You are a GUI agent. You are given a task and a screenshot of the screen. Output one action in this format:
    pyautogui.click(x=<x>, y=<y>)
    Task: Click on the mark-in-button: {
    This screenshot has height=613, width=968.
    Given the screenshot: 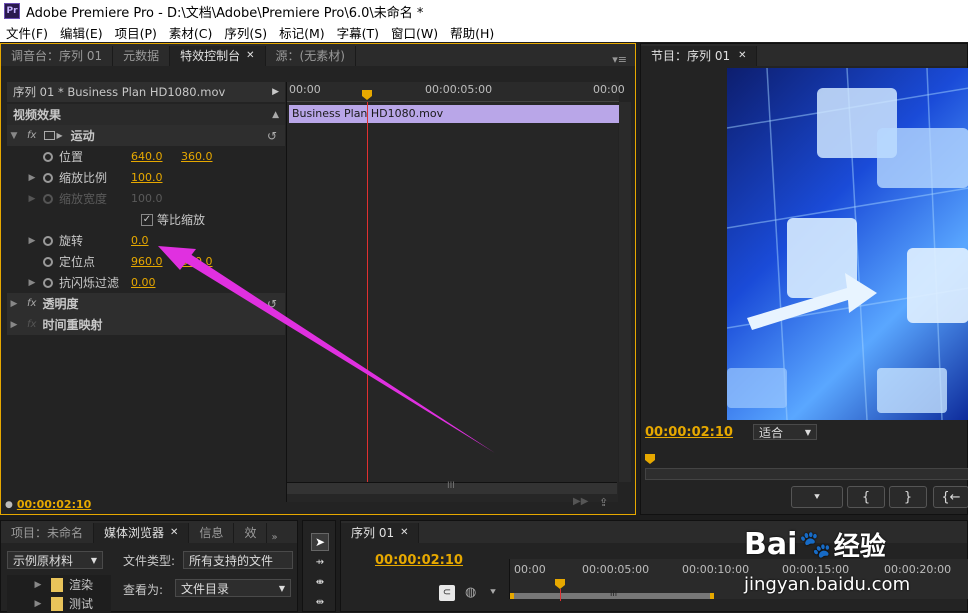 What is the action you would take?
    pyautogui.click(x=866, y=497)
    